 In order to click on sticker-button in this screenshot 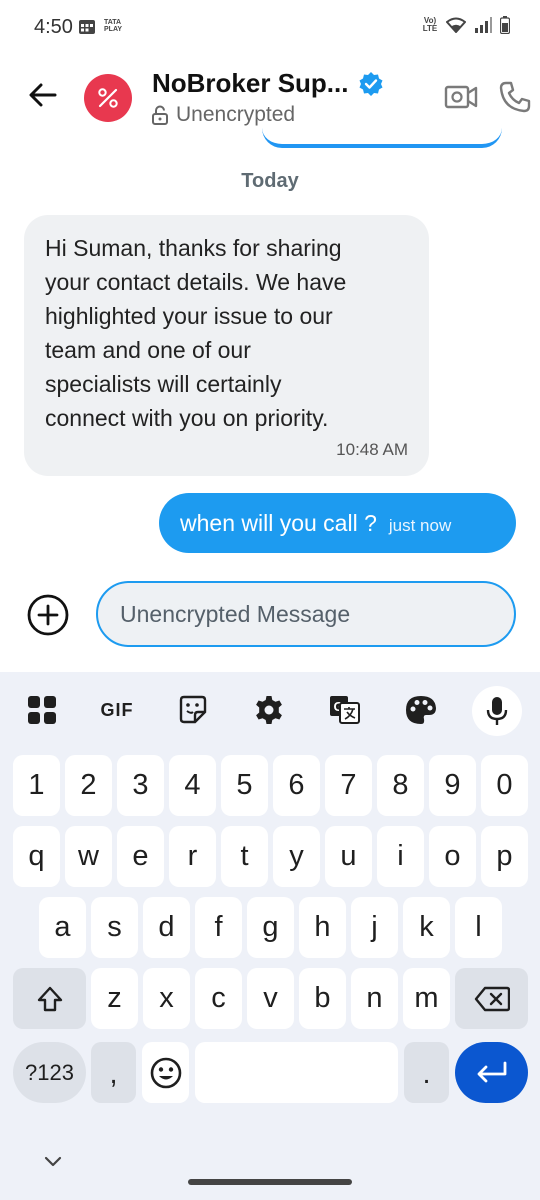, I will do `click(193, 710)`.